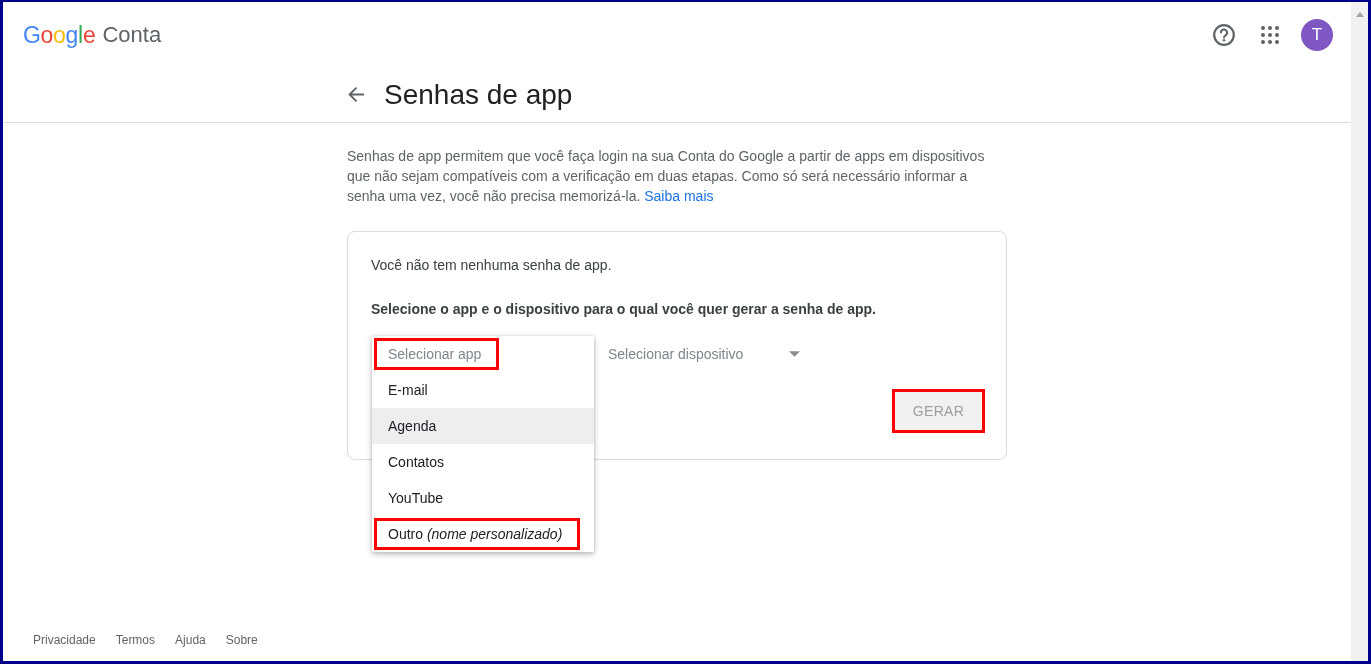 This screenshot has height=664, width=1371. Describe the element at coordinates (1317, 34) in the screenshot. I see `account-avatar: T` at that location.